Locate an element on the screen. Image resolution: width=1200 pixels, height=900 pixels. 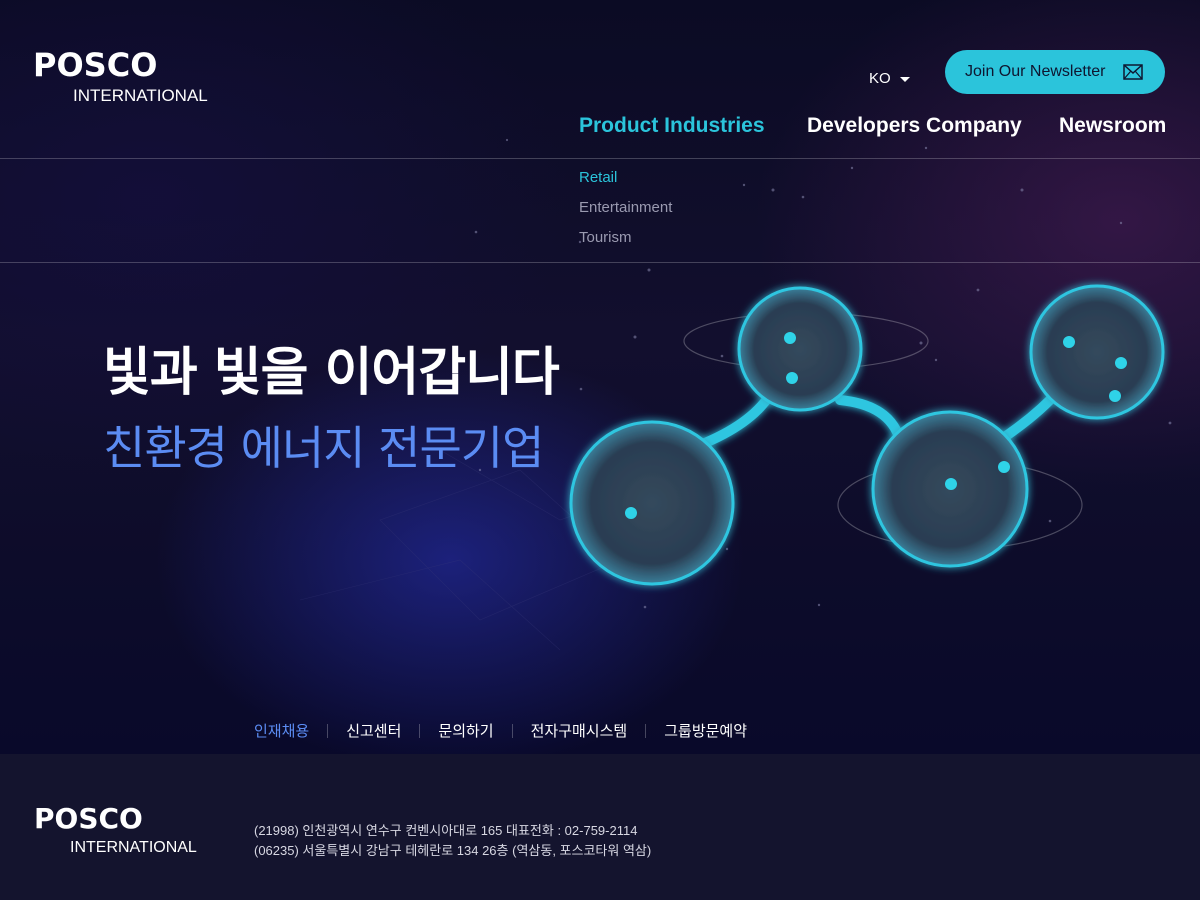
brand-name: POSCO is located at coordinates (95, 65).